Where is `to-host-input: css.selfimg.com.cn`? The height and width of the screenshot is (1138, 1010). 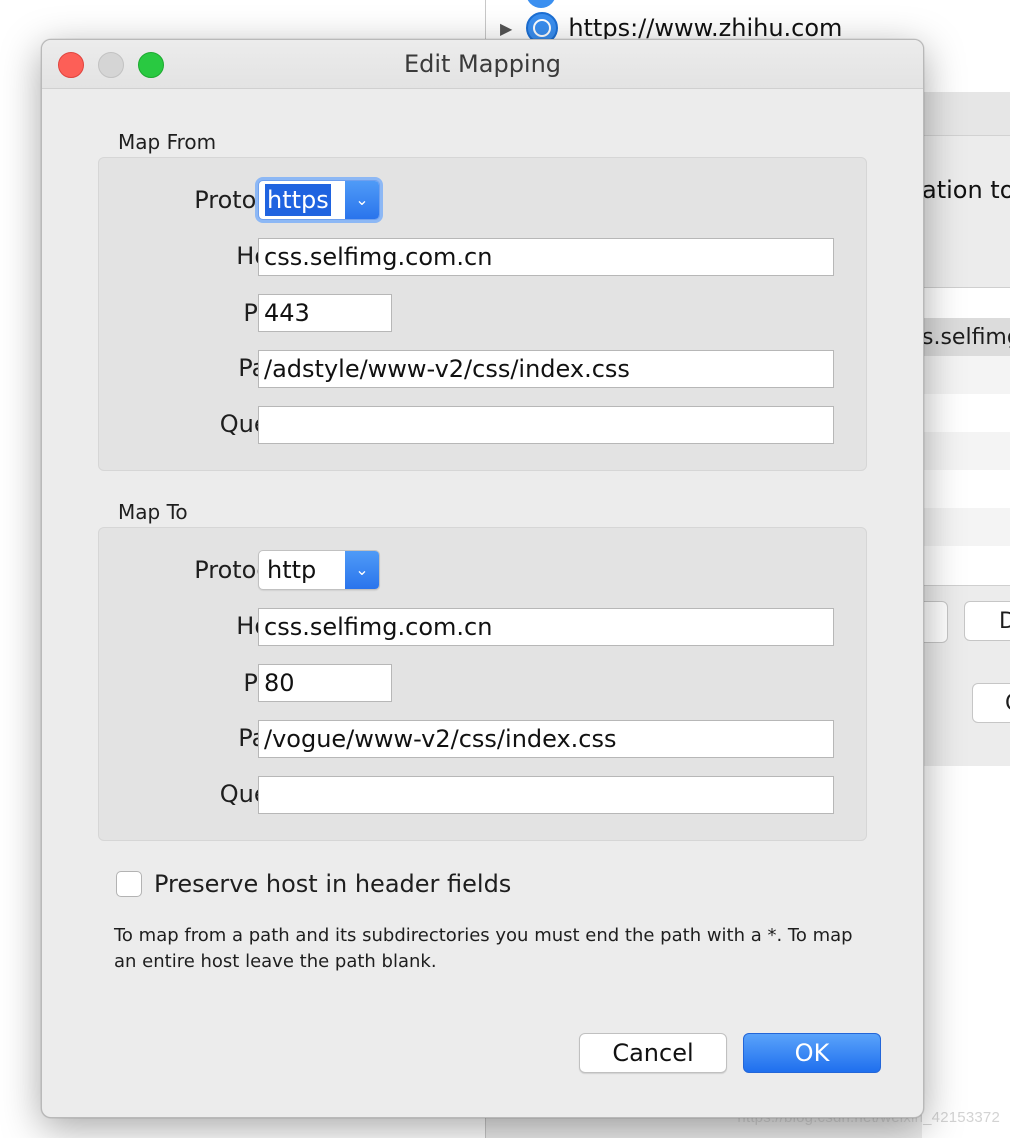
to-host-input: css.selfimg.com.cn is located at coordinates (546, 627).